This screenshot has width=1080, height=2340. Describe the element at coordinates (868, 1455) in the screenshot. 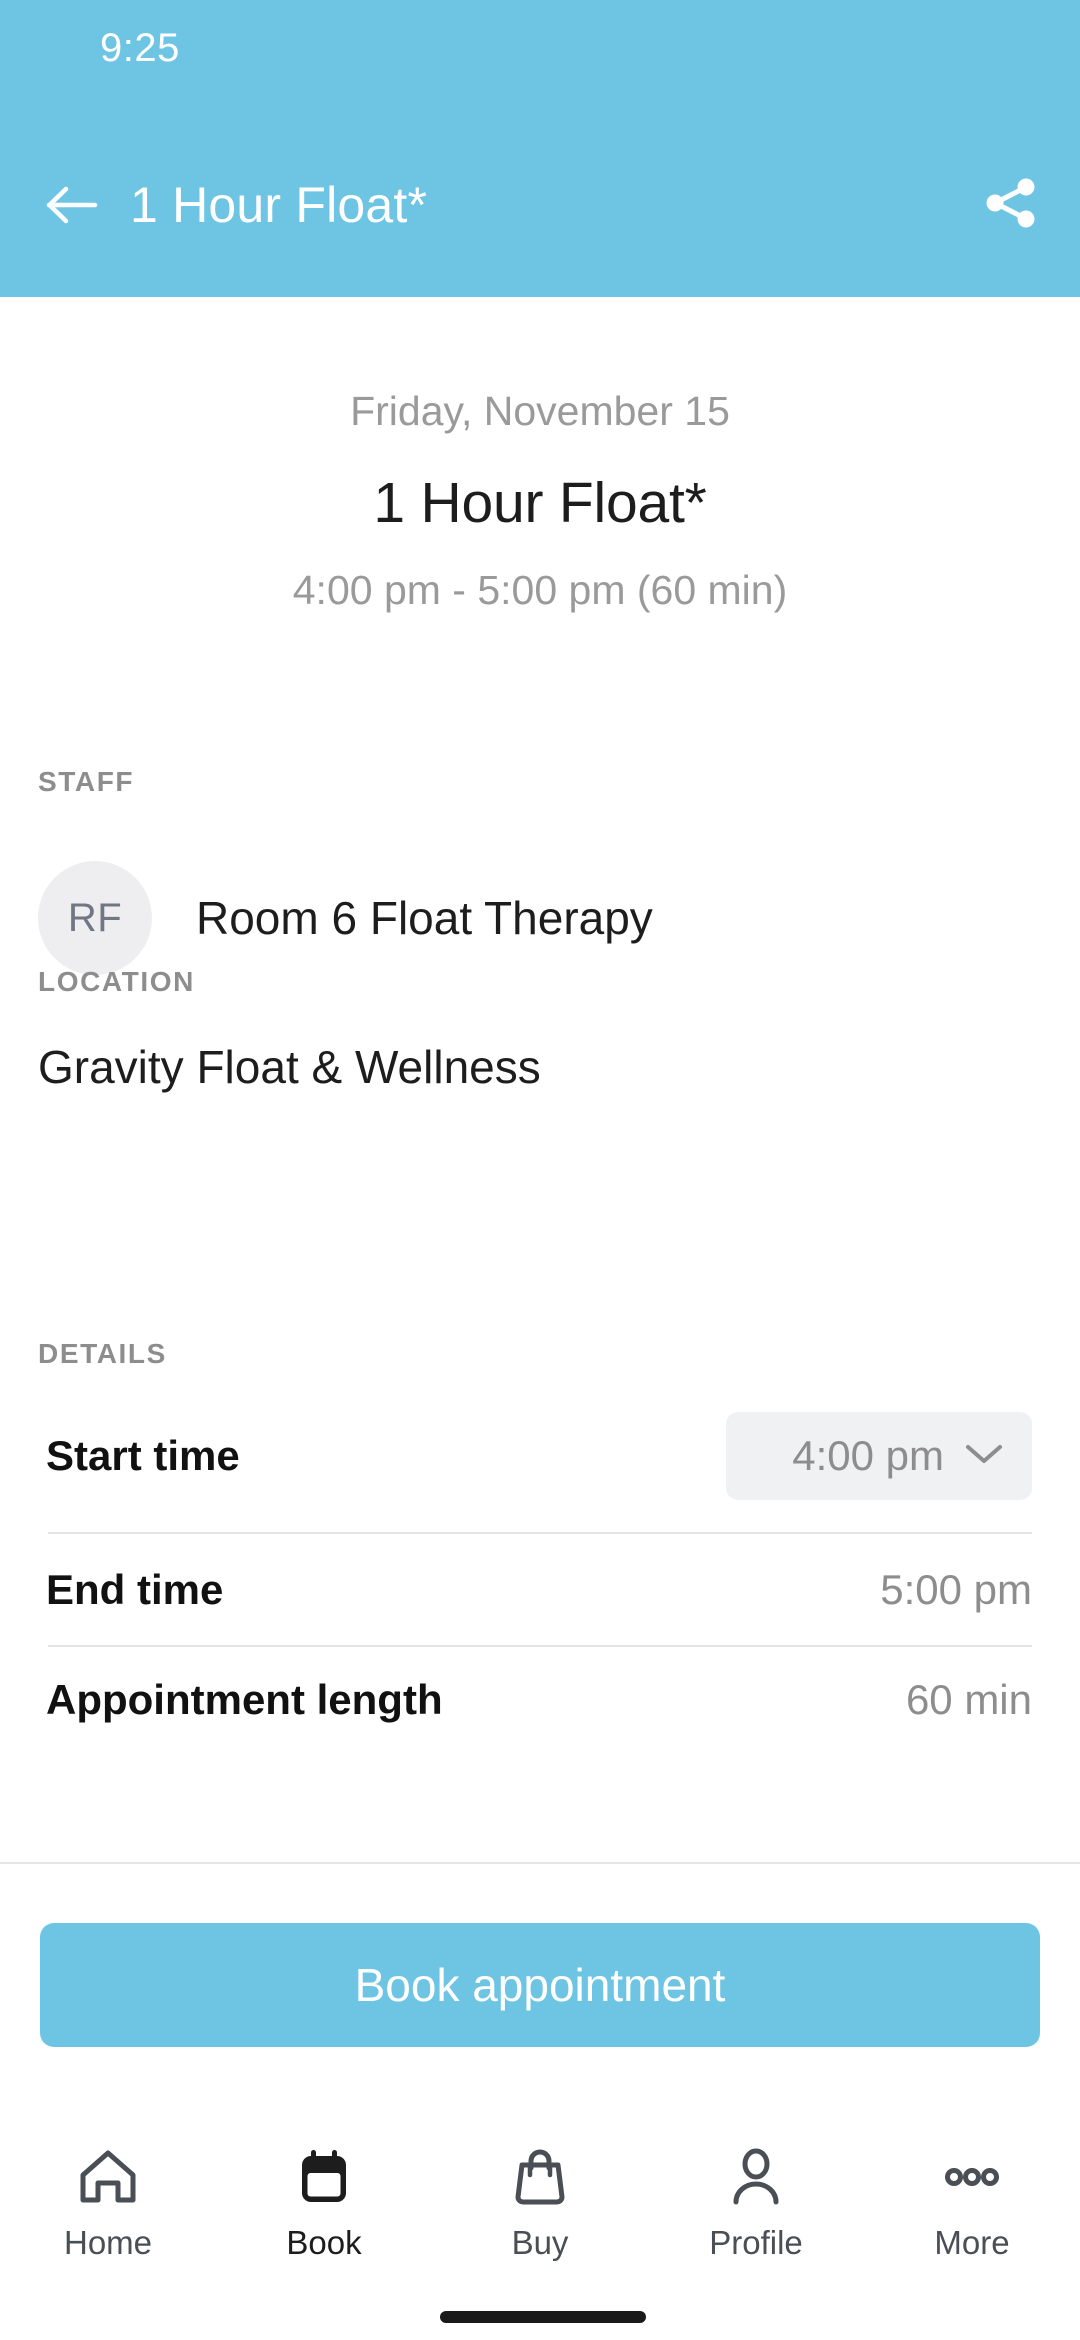

I see `start-time-value: 4:00 pm` at that location.